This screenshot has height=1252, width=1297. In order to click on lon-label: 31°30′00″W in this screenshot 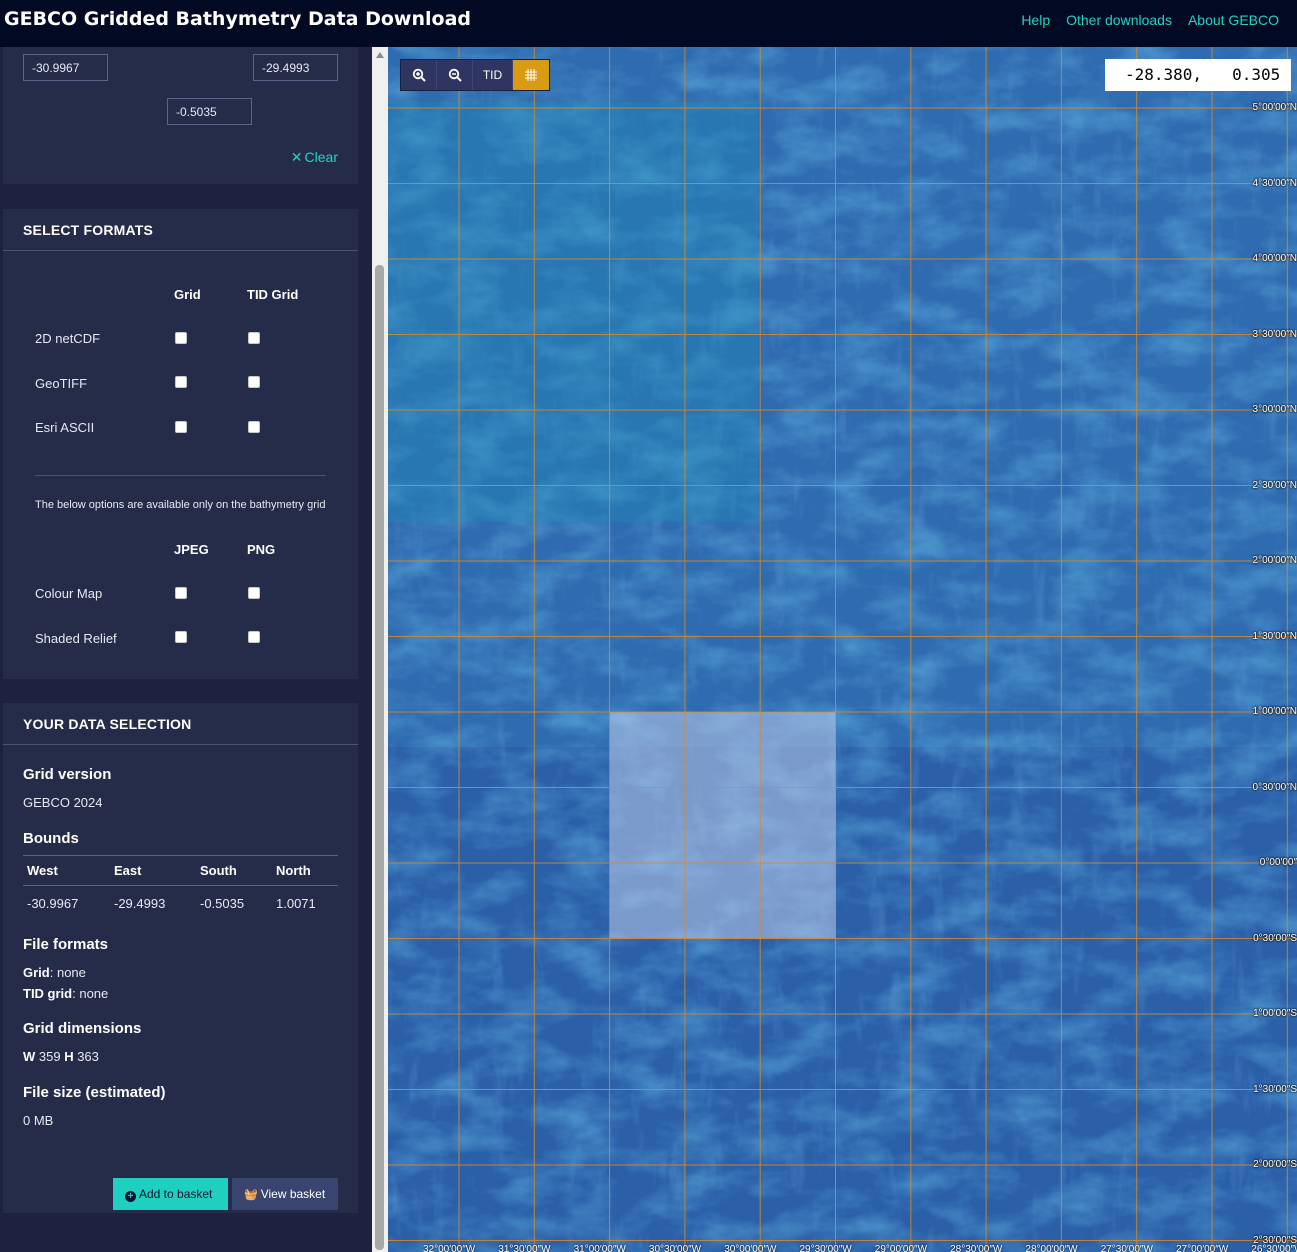, I will do `click(524, 1248)`.